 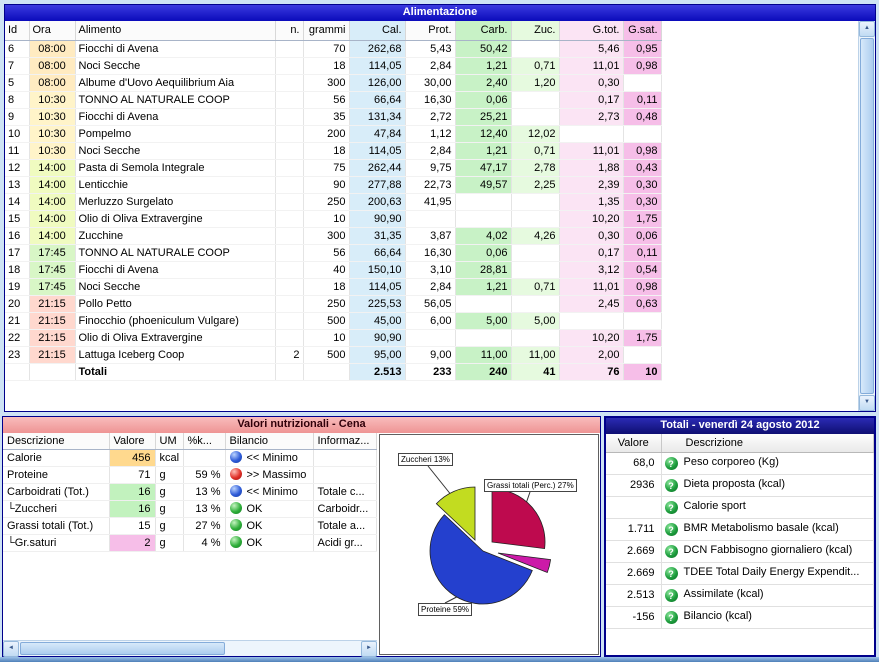 What do you see at coordinates (132, 441) in the screenshot?
I see `nutrition-column-header-val: Valore` at bounding box center [132, 441].